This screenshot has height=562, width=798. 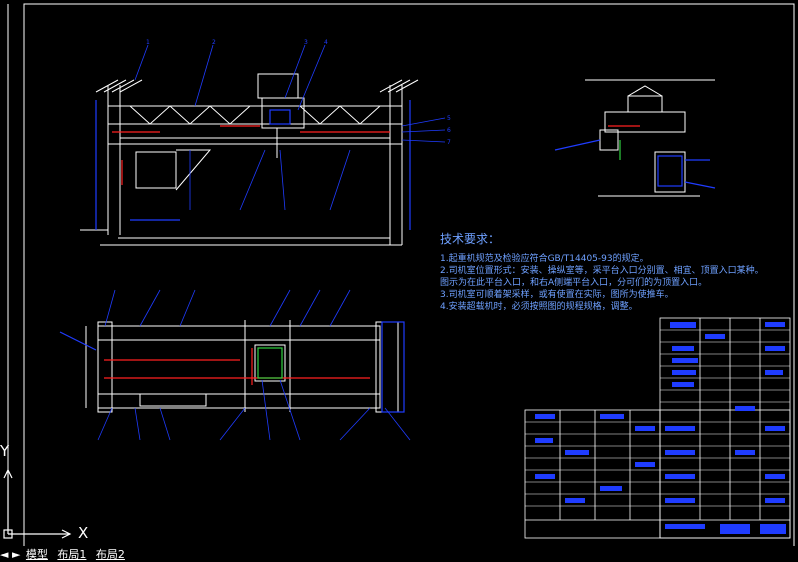 What do you see at coordinates (326, 42) in the screenshot?
I see `svg-text: 4` at bounding box center [326, 42].